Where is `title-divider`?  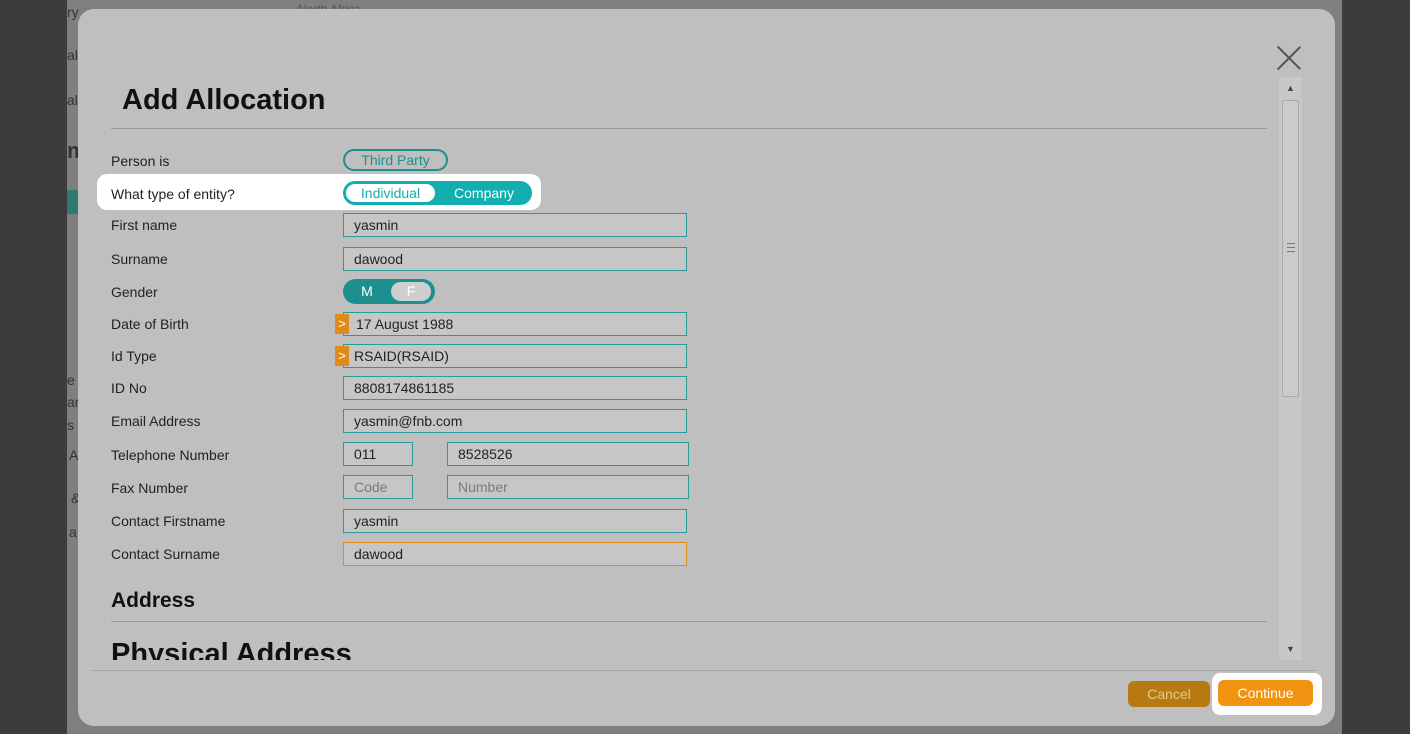
title-divider is located at coordinates (689, 128).